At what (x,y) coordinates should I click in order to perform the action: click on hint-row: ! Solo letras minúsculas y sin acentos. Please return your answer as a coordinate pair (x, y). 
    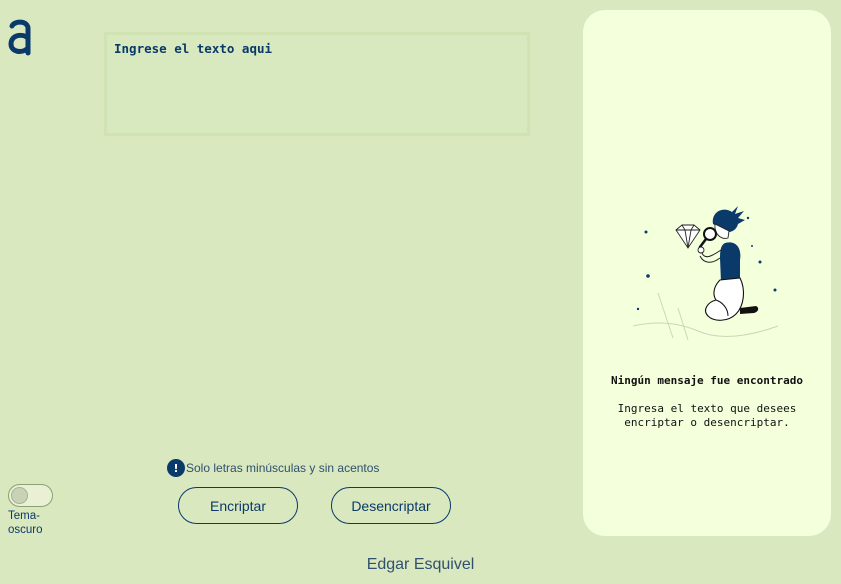
    Looking at the image, I should click on (273, 468).